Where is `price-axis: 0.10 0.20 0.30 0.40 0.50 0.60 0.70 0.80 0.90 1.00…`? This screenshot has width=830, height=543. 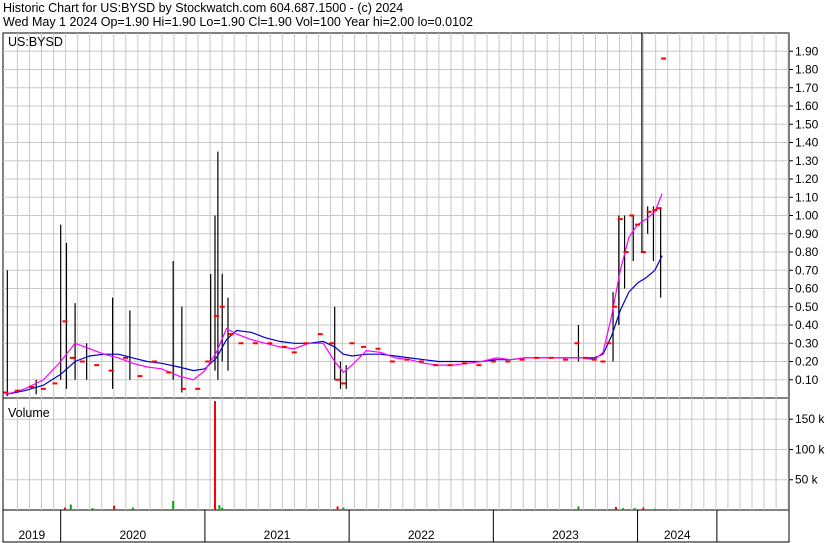 price-axis: 0.10 0.20 0.30 0.40 0.50 0.60 0.70 0.80 0.90 1.00… is located at coordinates (804, 215).